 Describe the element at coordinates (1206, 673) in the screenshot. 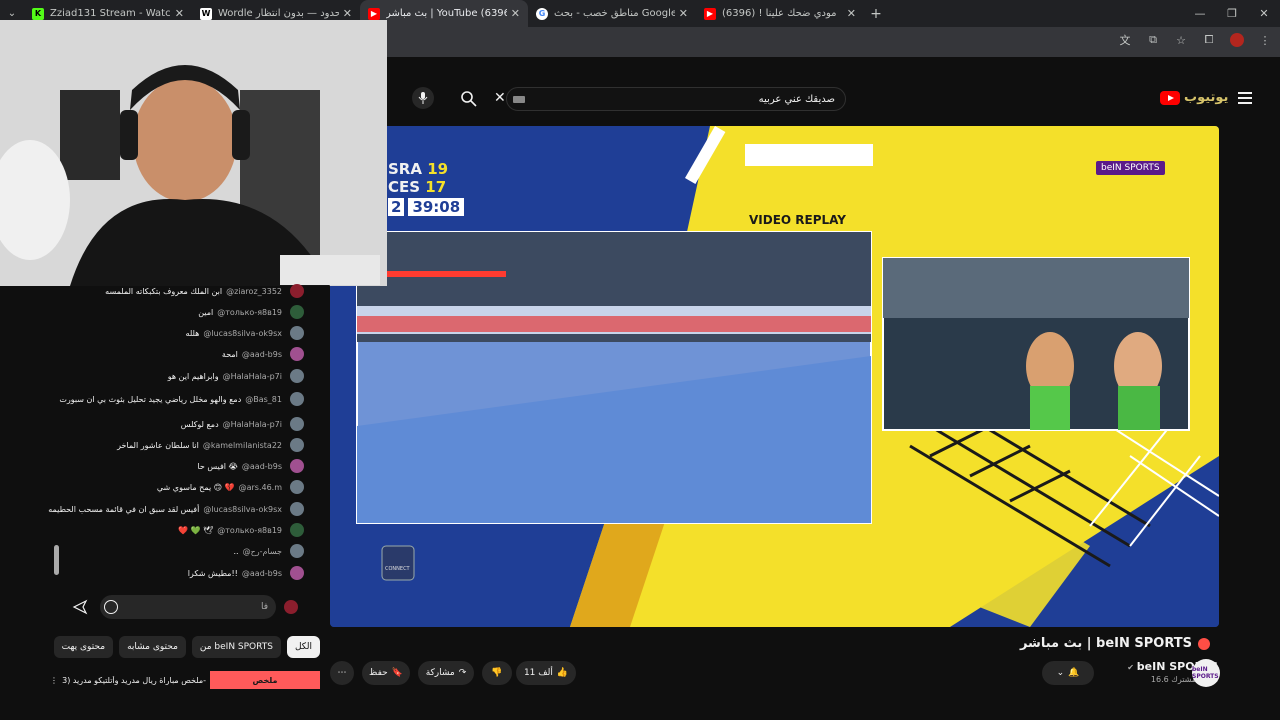

I see `channel-avatar: beIN SPORTS` at that location.